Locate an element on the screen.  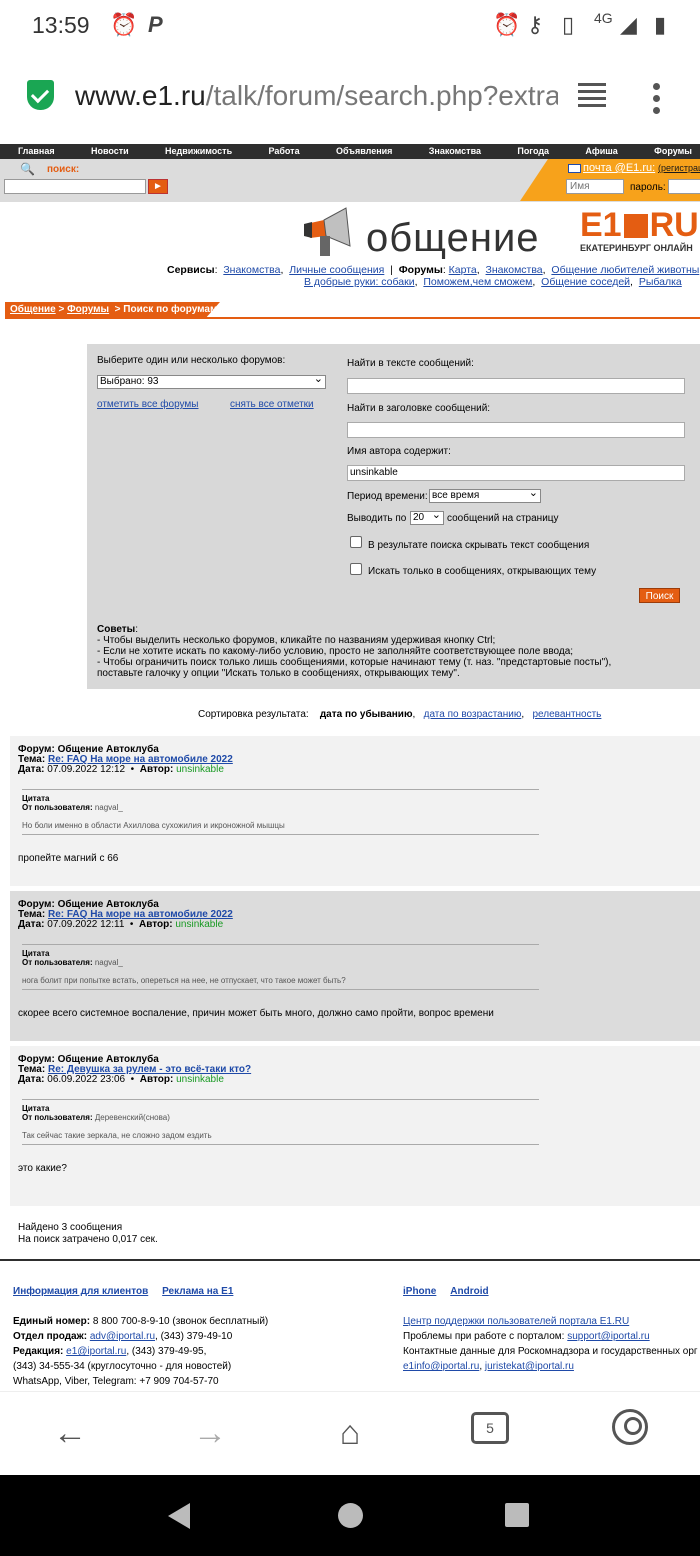
only-first-checkbox is located at coordinates (356, 569).